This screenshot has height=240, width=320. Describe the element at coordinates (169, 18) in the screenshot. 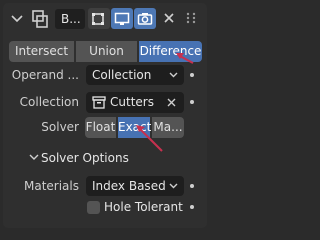

I see `close-icon` at that location.